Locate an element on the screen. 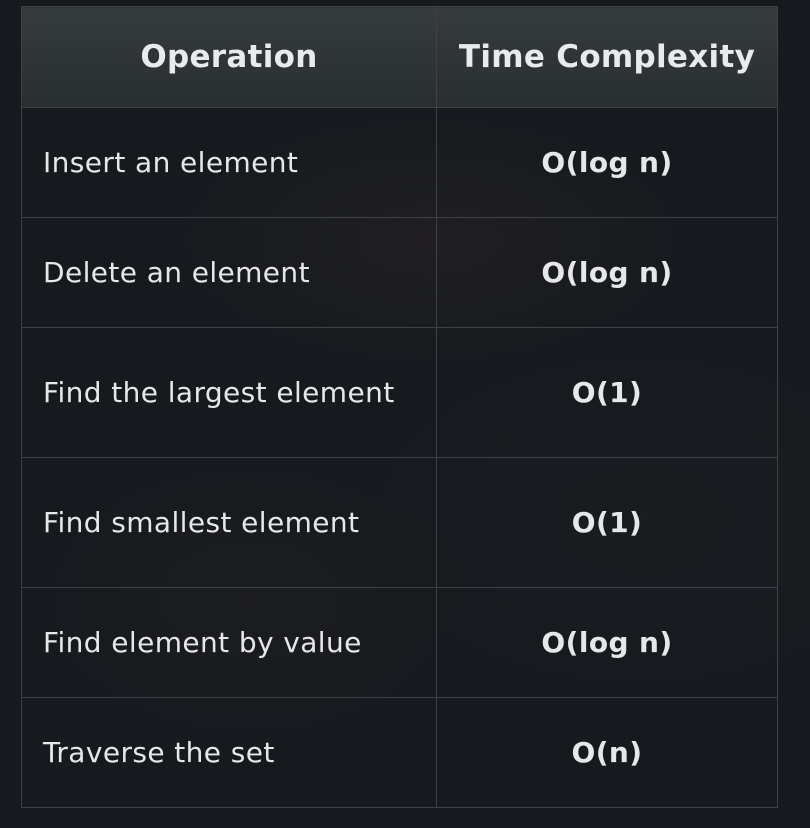  table-row: Traverse the set O(n) is located at coordinates (399, 752).